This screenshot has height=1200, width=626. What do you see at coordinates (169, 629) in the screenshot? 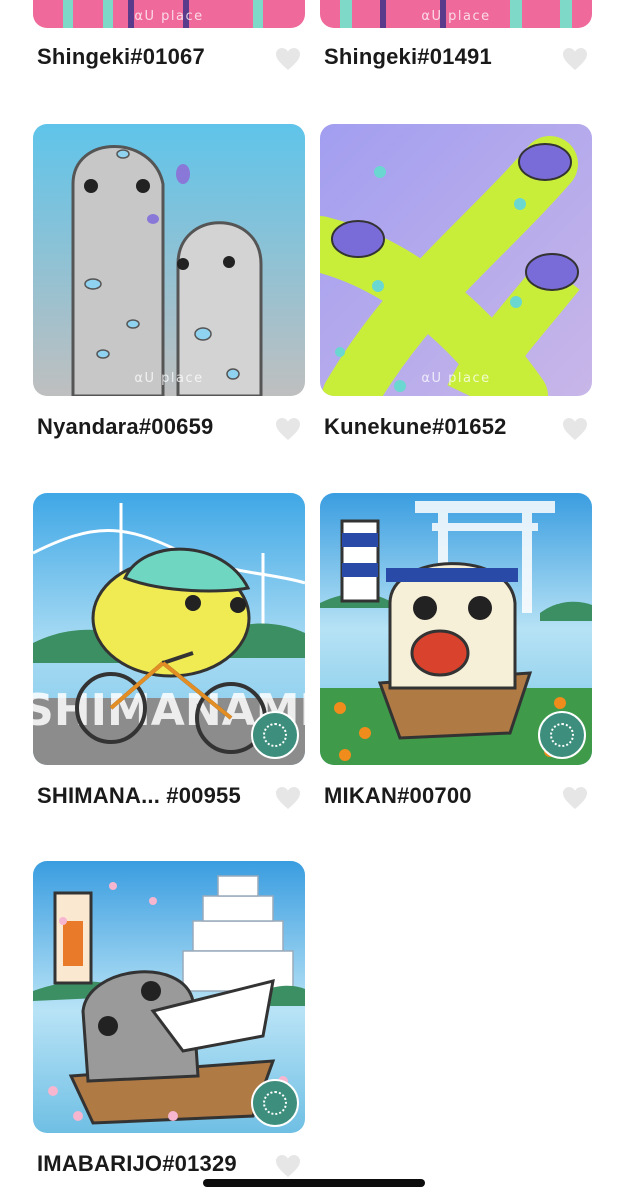
I see `nft-thumbnail: SHIMANAMI` at bounding box center [169, 629].